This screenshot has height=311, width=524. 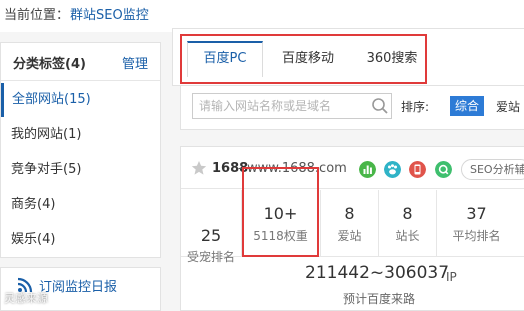 I want to click on sidebar-item-competitors: 竞争对手(5), so click(x=80, y=170).